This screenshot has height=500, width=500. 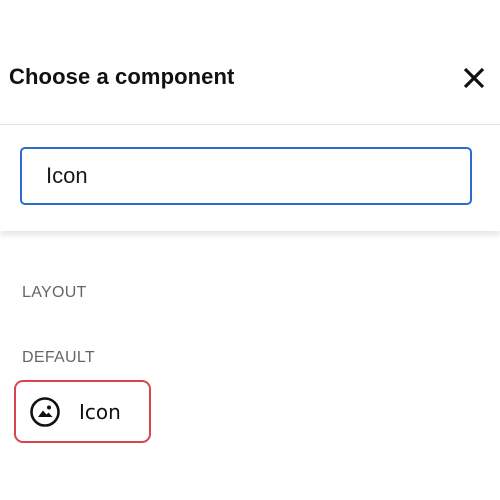 I want to click on section-label-default: DEFAULT, so click(x=58, y=357).